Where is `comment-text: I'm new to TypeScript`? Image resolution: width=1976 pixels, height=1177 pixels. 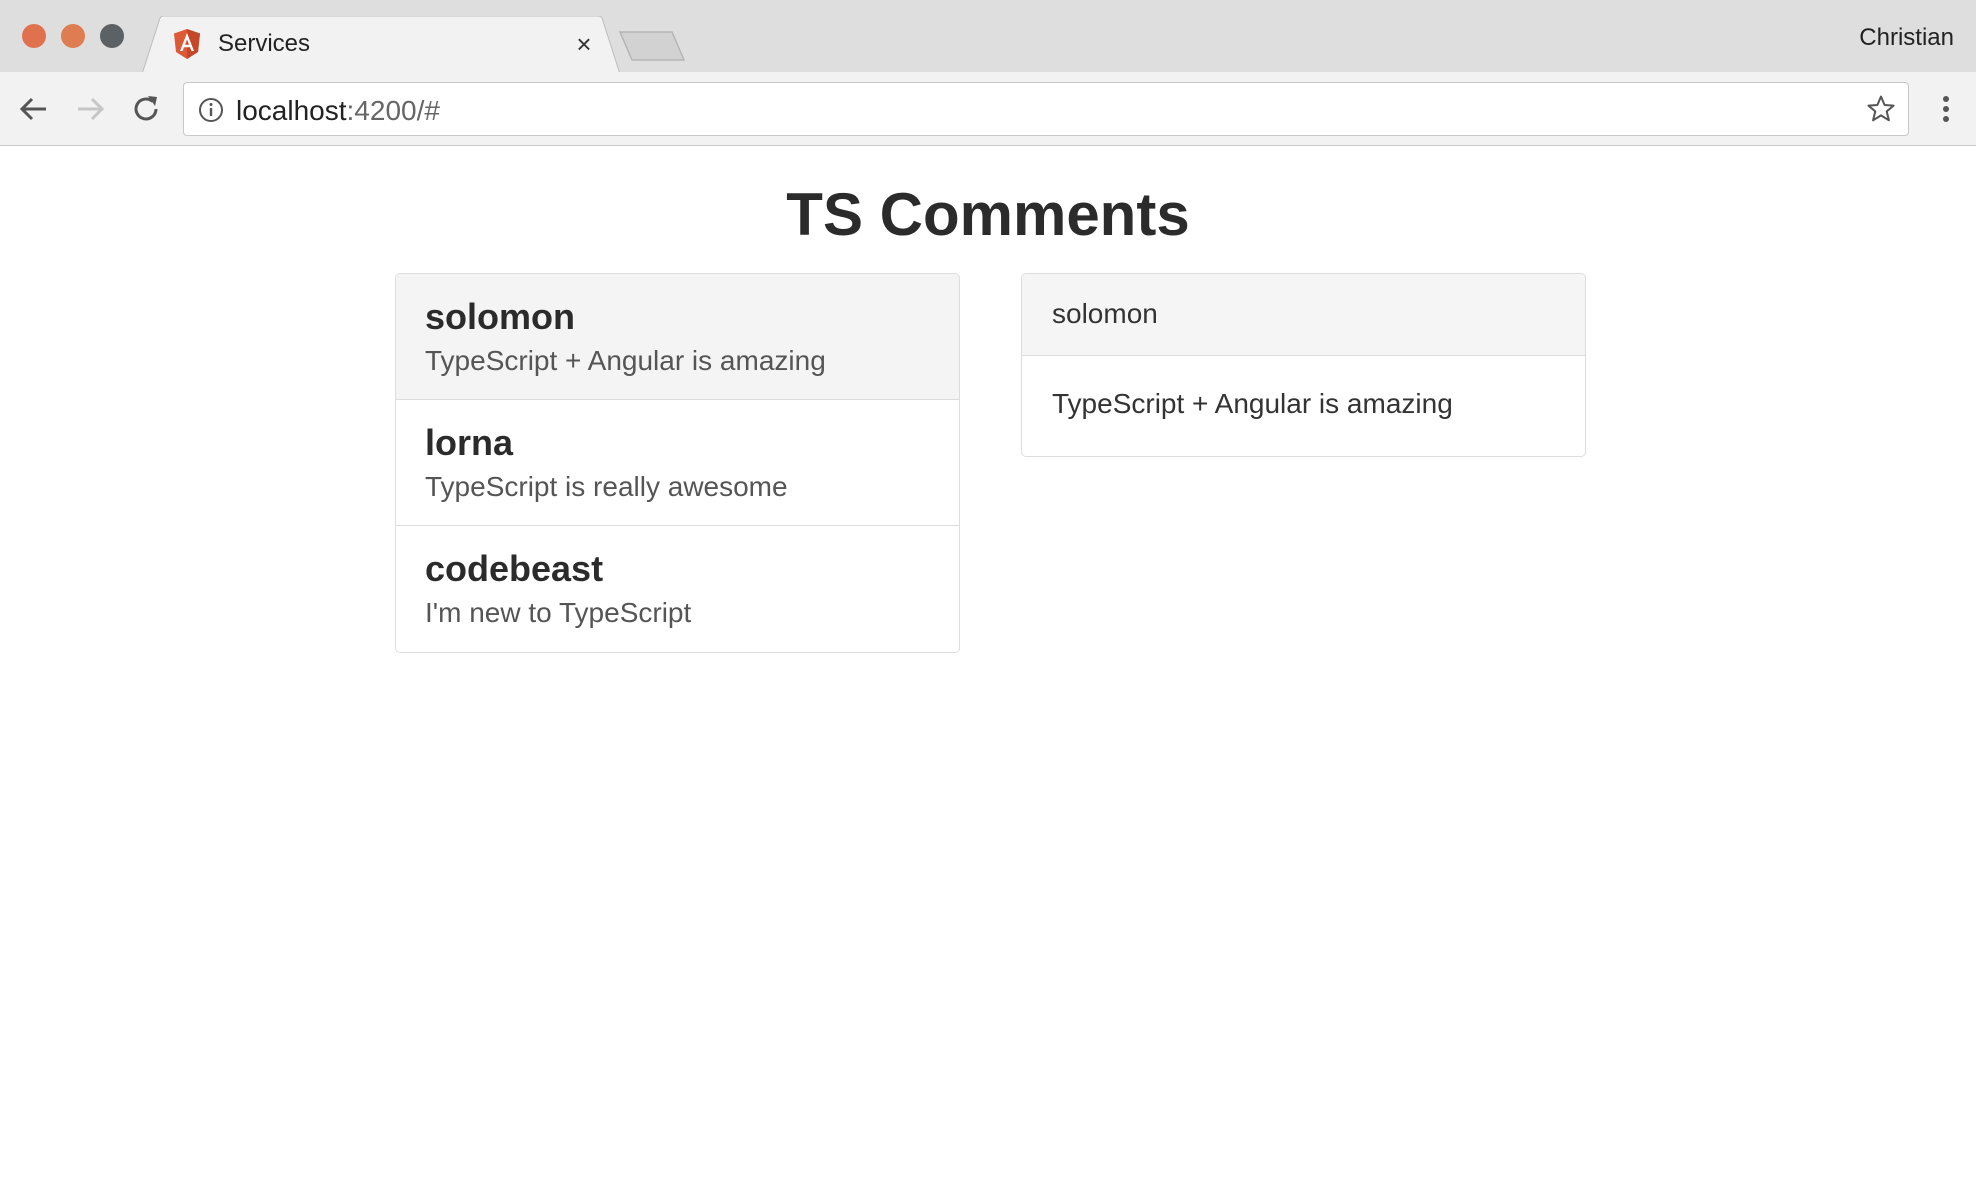 comment-text: I'm new to TypeScript is located at coordinates (558, 612).